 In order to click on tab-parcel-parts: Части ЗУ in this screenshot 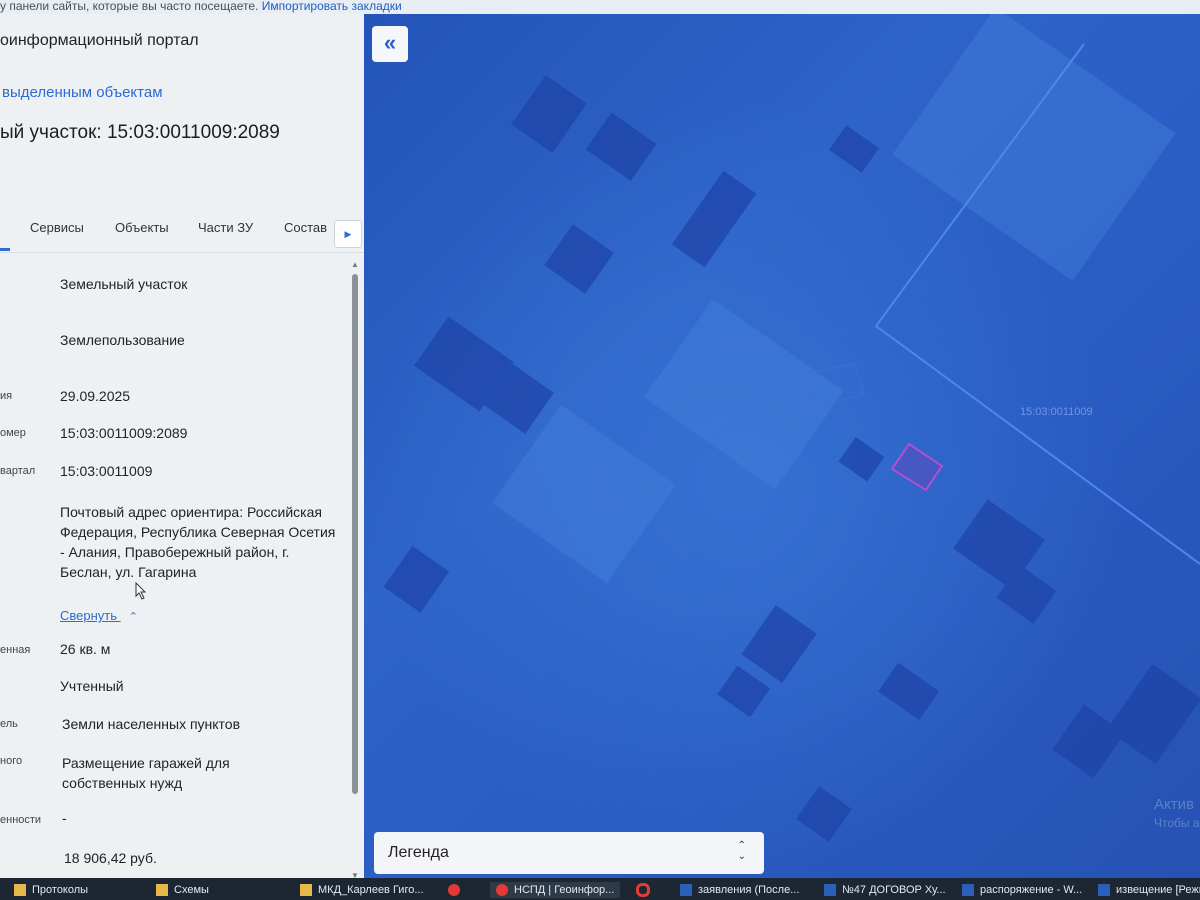, I will do `click(225, 227)`.